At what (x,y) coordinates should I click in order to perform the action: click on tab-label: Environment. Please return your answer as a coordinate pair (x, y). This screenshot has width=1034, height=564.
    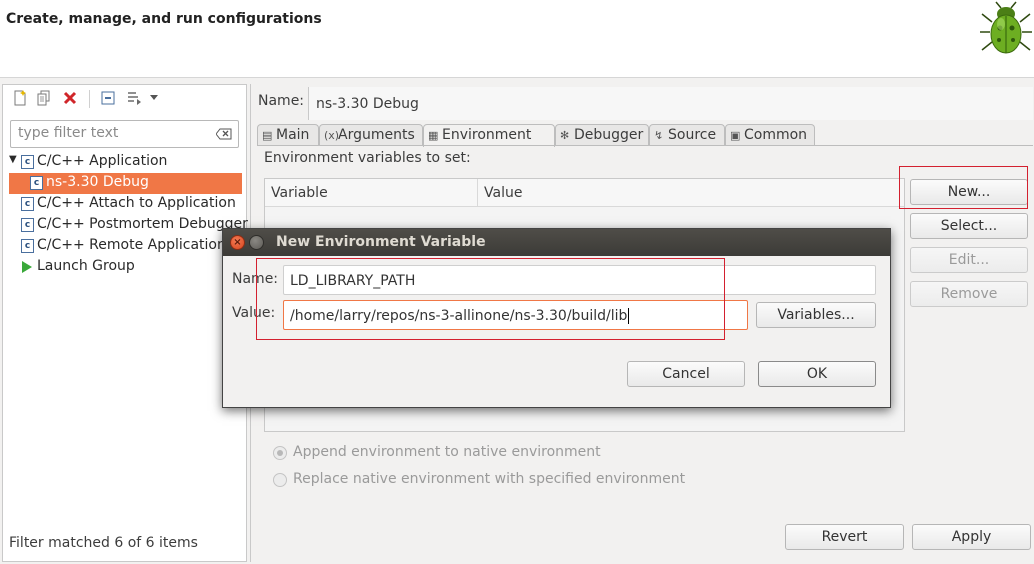
    Looking at the image, I should click on (487, 135).